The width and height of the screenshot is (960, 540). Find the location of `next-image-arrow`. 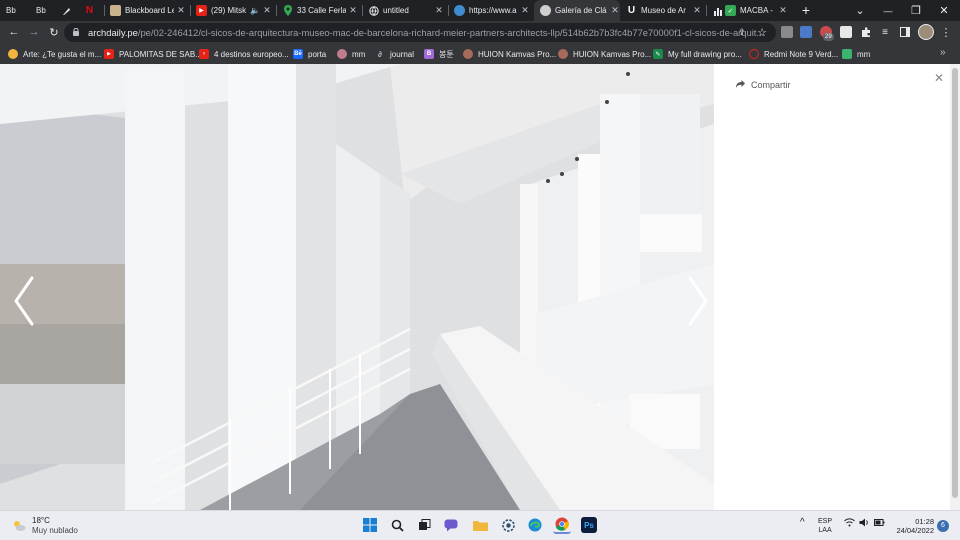

next-image-arrow is located at coordinates (698, 301).